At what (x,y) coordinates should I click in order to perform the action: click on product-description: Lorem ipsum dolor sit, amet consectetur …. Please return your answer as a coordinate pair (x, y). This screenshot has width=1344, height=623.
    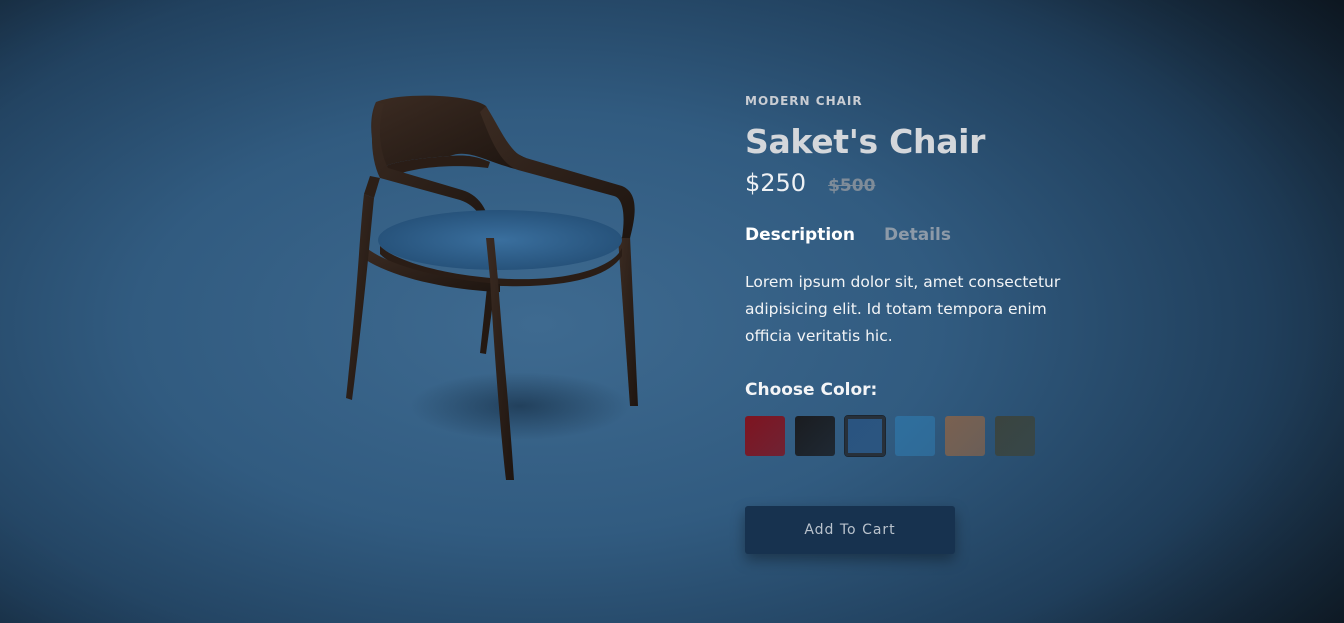
    Looking at the image, I should click on (903, 309).